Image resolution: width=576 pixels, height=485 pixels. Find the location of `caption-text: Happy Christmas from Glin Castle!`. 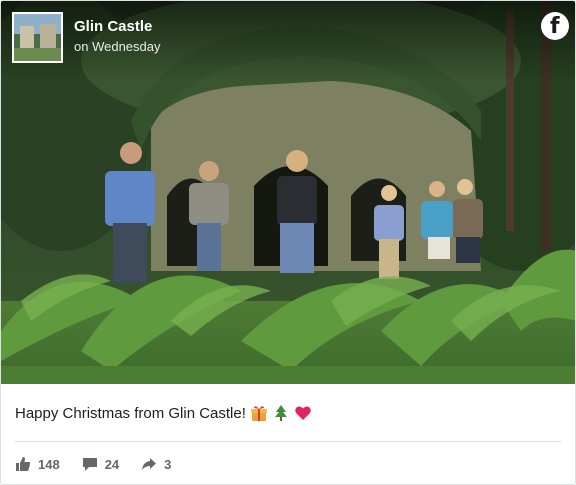

caption-text: Happy Christmas from Glin Castle! is located at coordinates (130, 413).